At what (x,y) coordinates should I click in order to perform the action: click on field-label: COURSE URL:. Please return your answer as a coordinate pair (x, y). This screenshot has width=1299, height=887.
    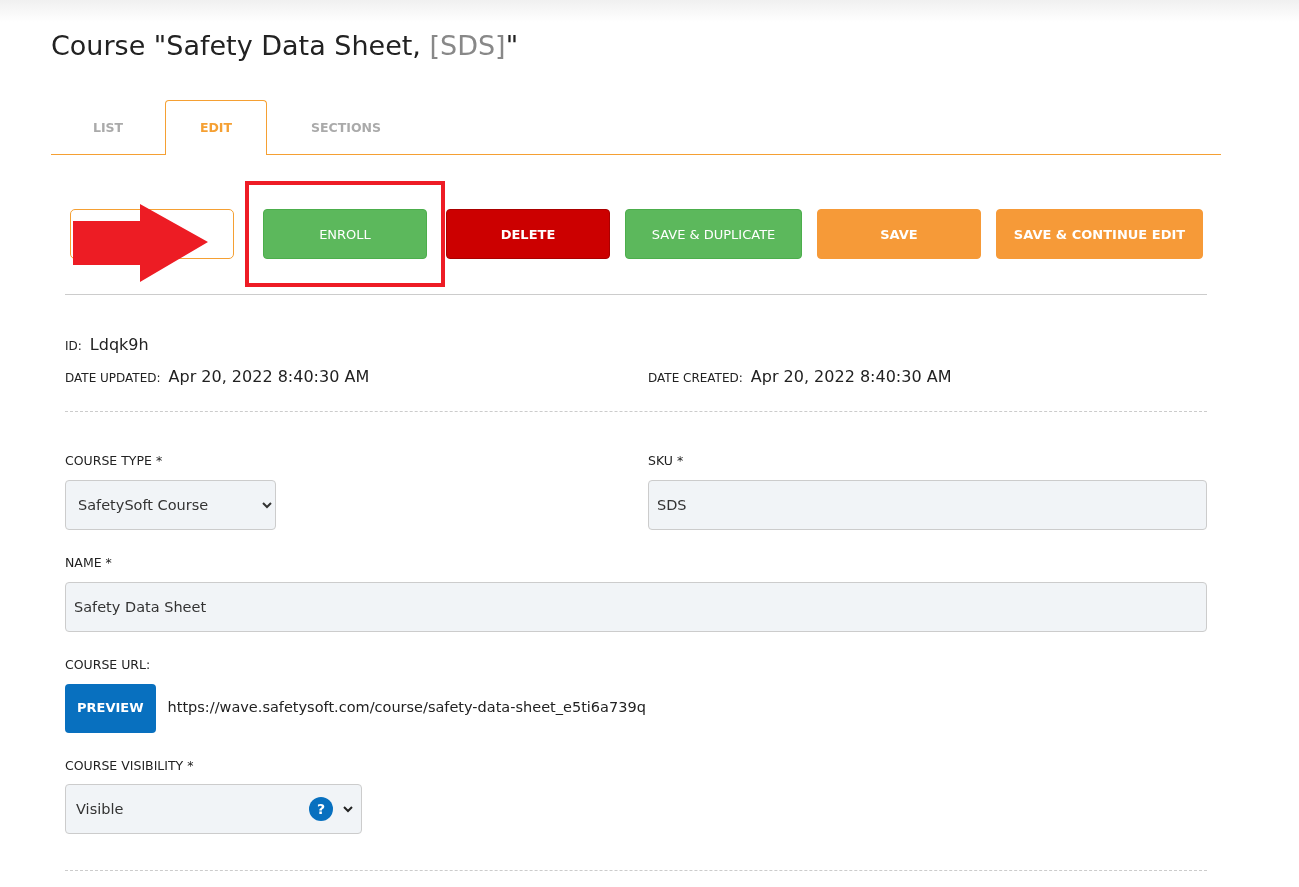
    Looking at the image, I should click on (108, 664).